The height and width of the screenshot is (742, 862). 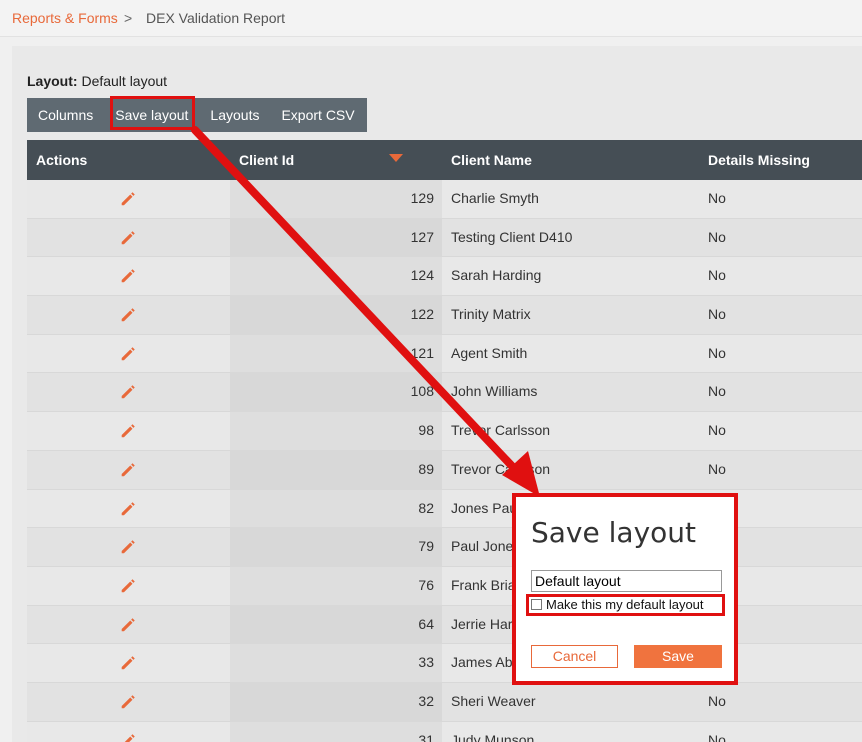 I want to click on client-id-cell: 124, so click(x=336, y=276).